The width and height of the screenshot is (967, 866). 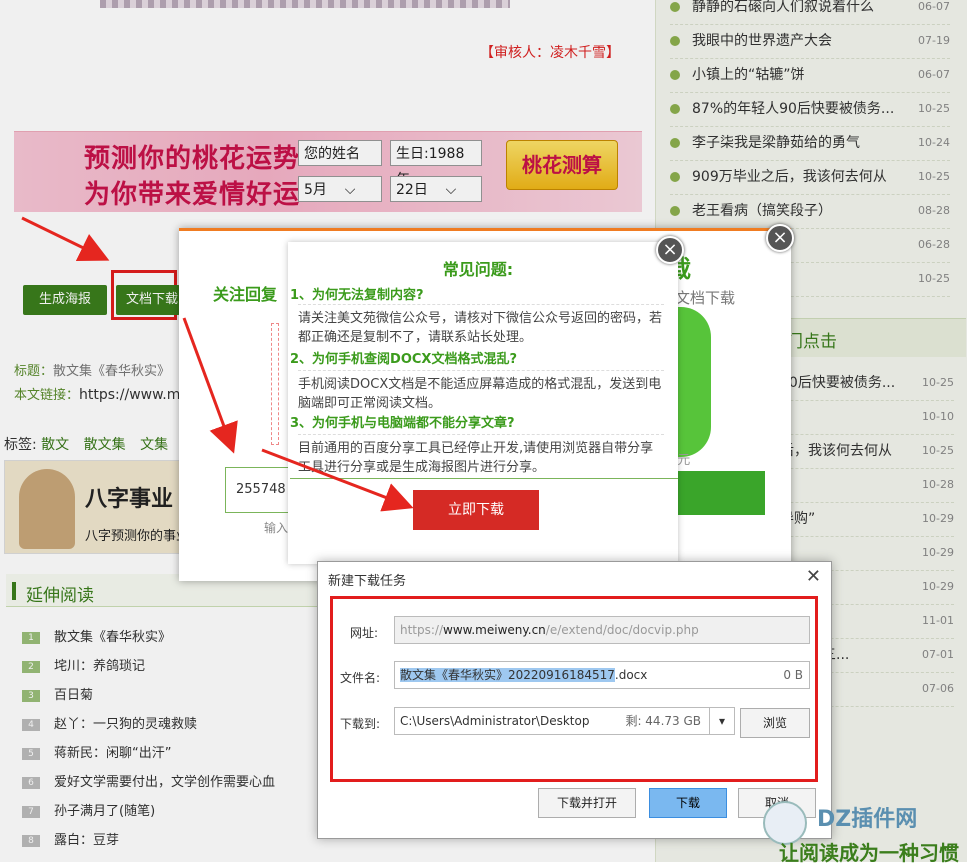 What do you see at coordinates (360, 724) in the screenshot?
I see `saveto-label: 下载到:` at bounding box center [360, 724].